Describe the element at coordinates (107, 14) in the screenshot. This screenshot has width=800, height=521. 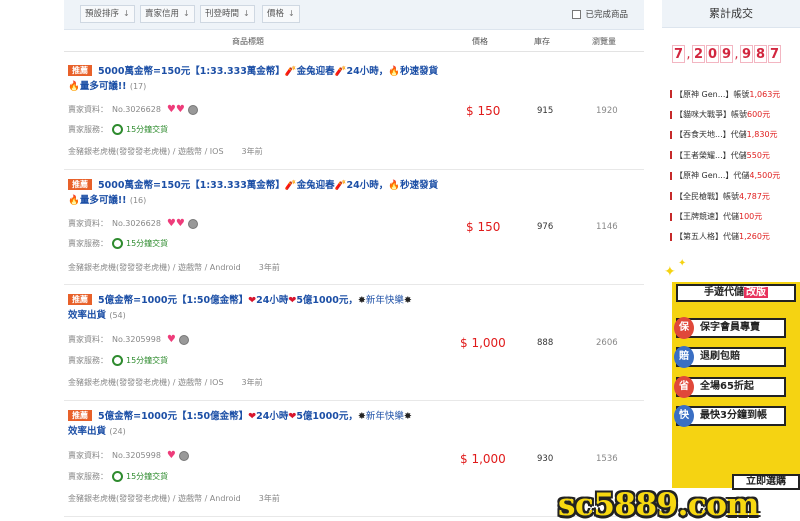
I see `sort-default-button: 預設排序 ↓` at that location.